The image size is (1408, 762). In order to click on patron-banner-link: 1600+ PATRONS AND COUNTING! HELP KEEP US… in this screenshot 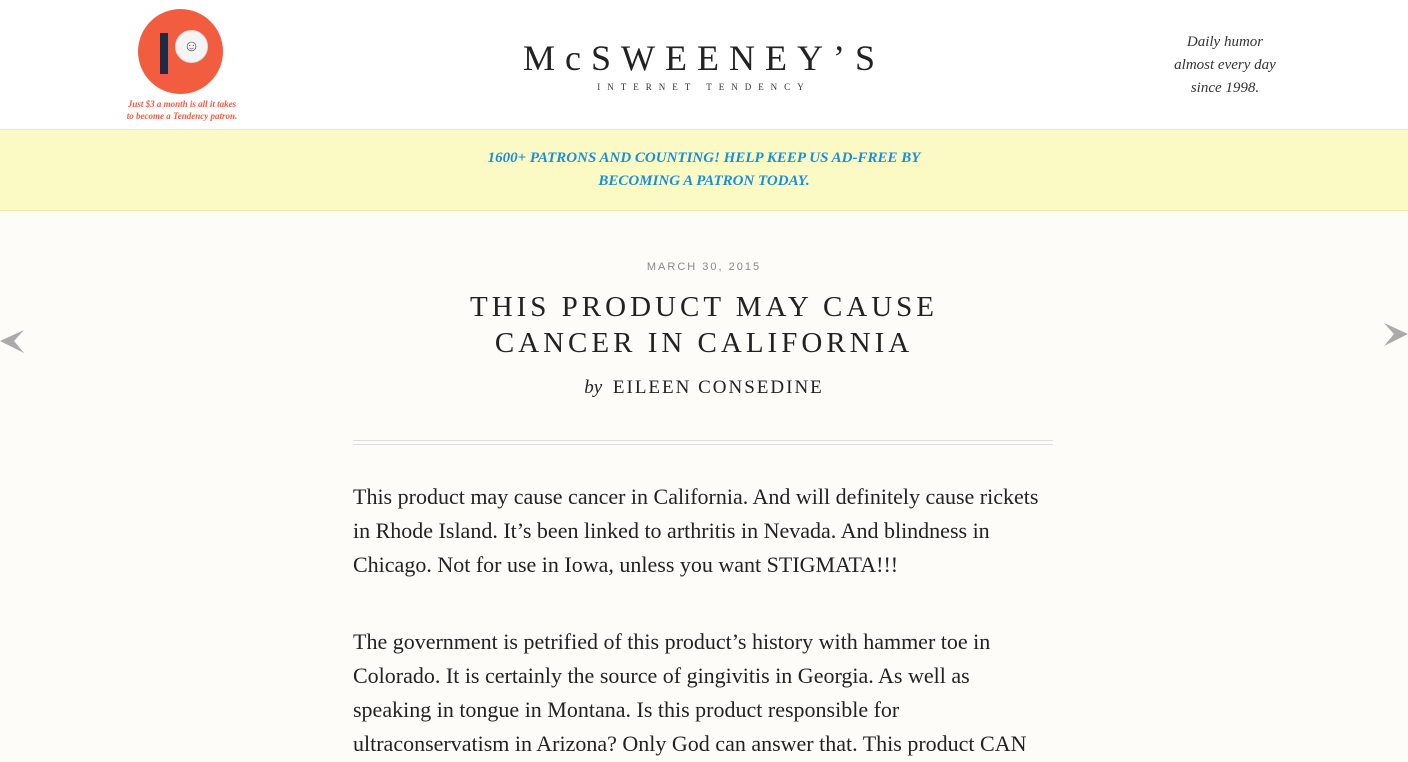, I will do `click(704, 170)`.